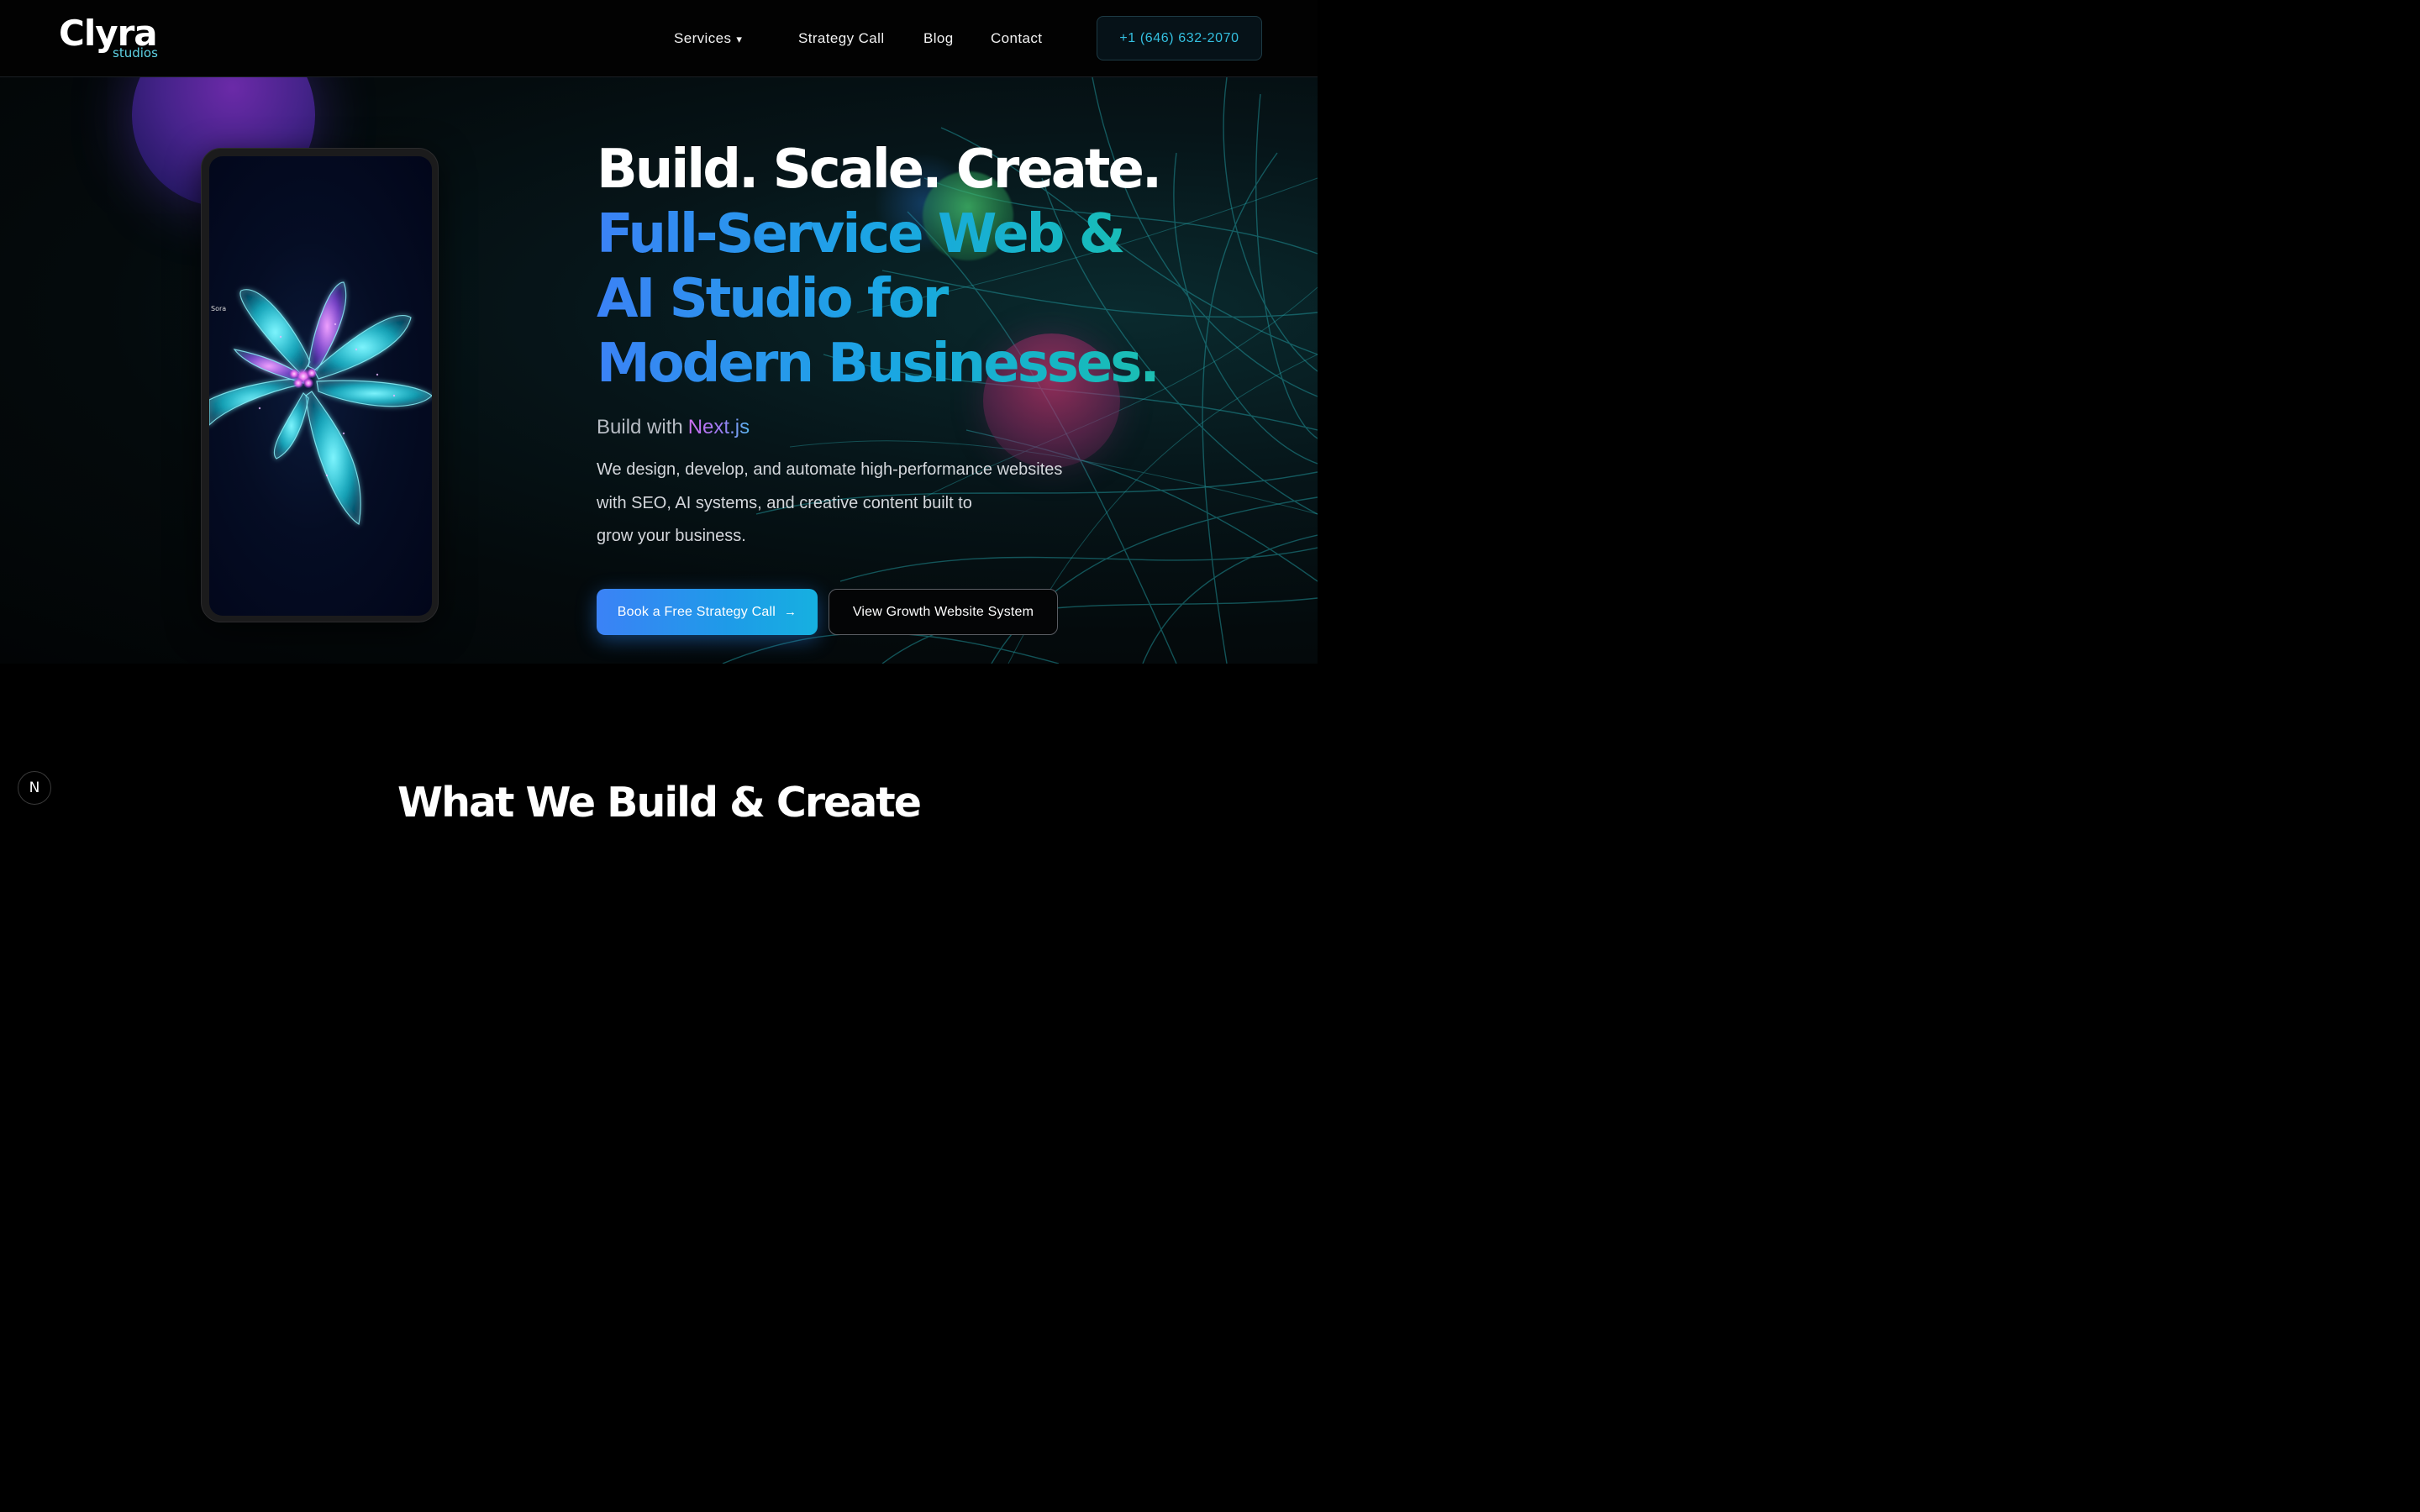 The height and width of the screenshot is (1512, 2420). What do you see at coordinates (672, 536) in the screenshot?
I see `description-line: grow your business.` at bounding box center [672, 536].